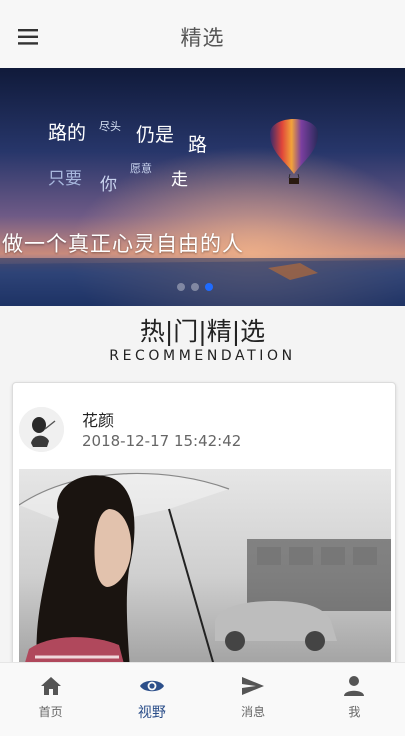 The width and height of the screenshot is (405, 736). I want to click on tab-label: 消息, so click(253, 712).